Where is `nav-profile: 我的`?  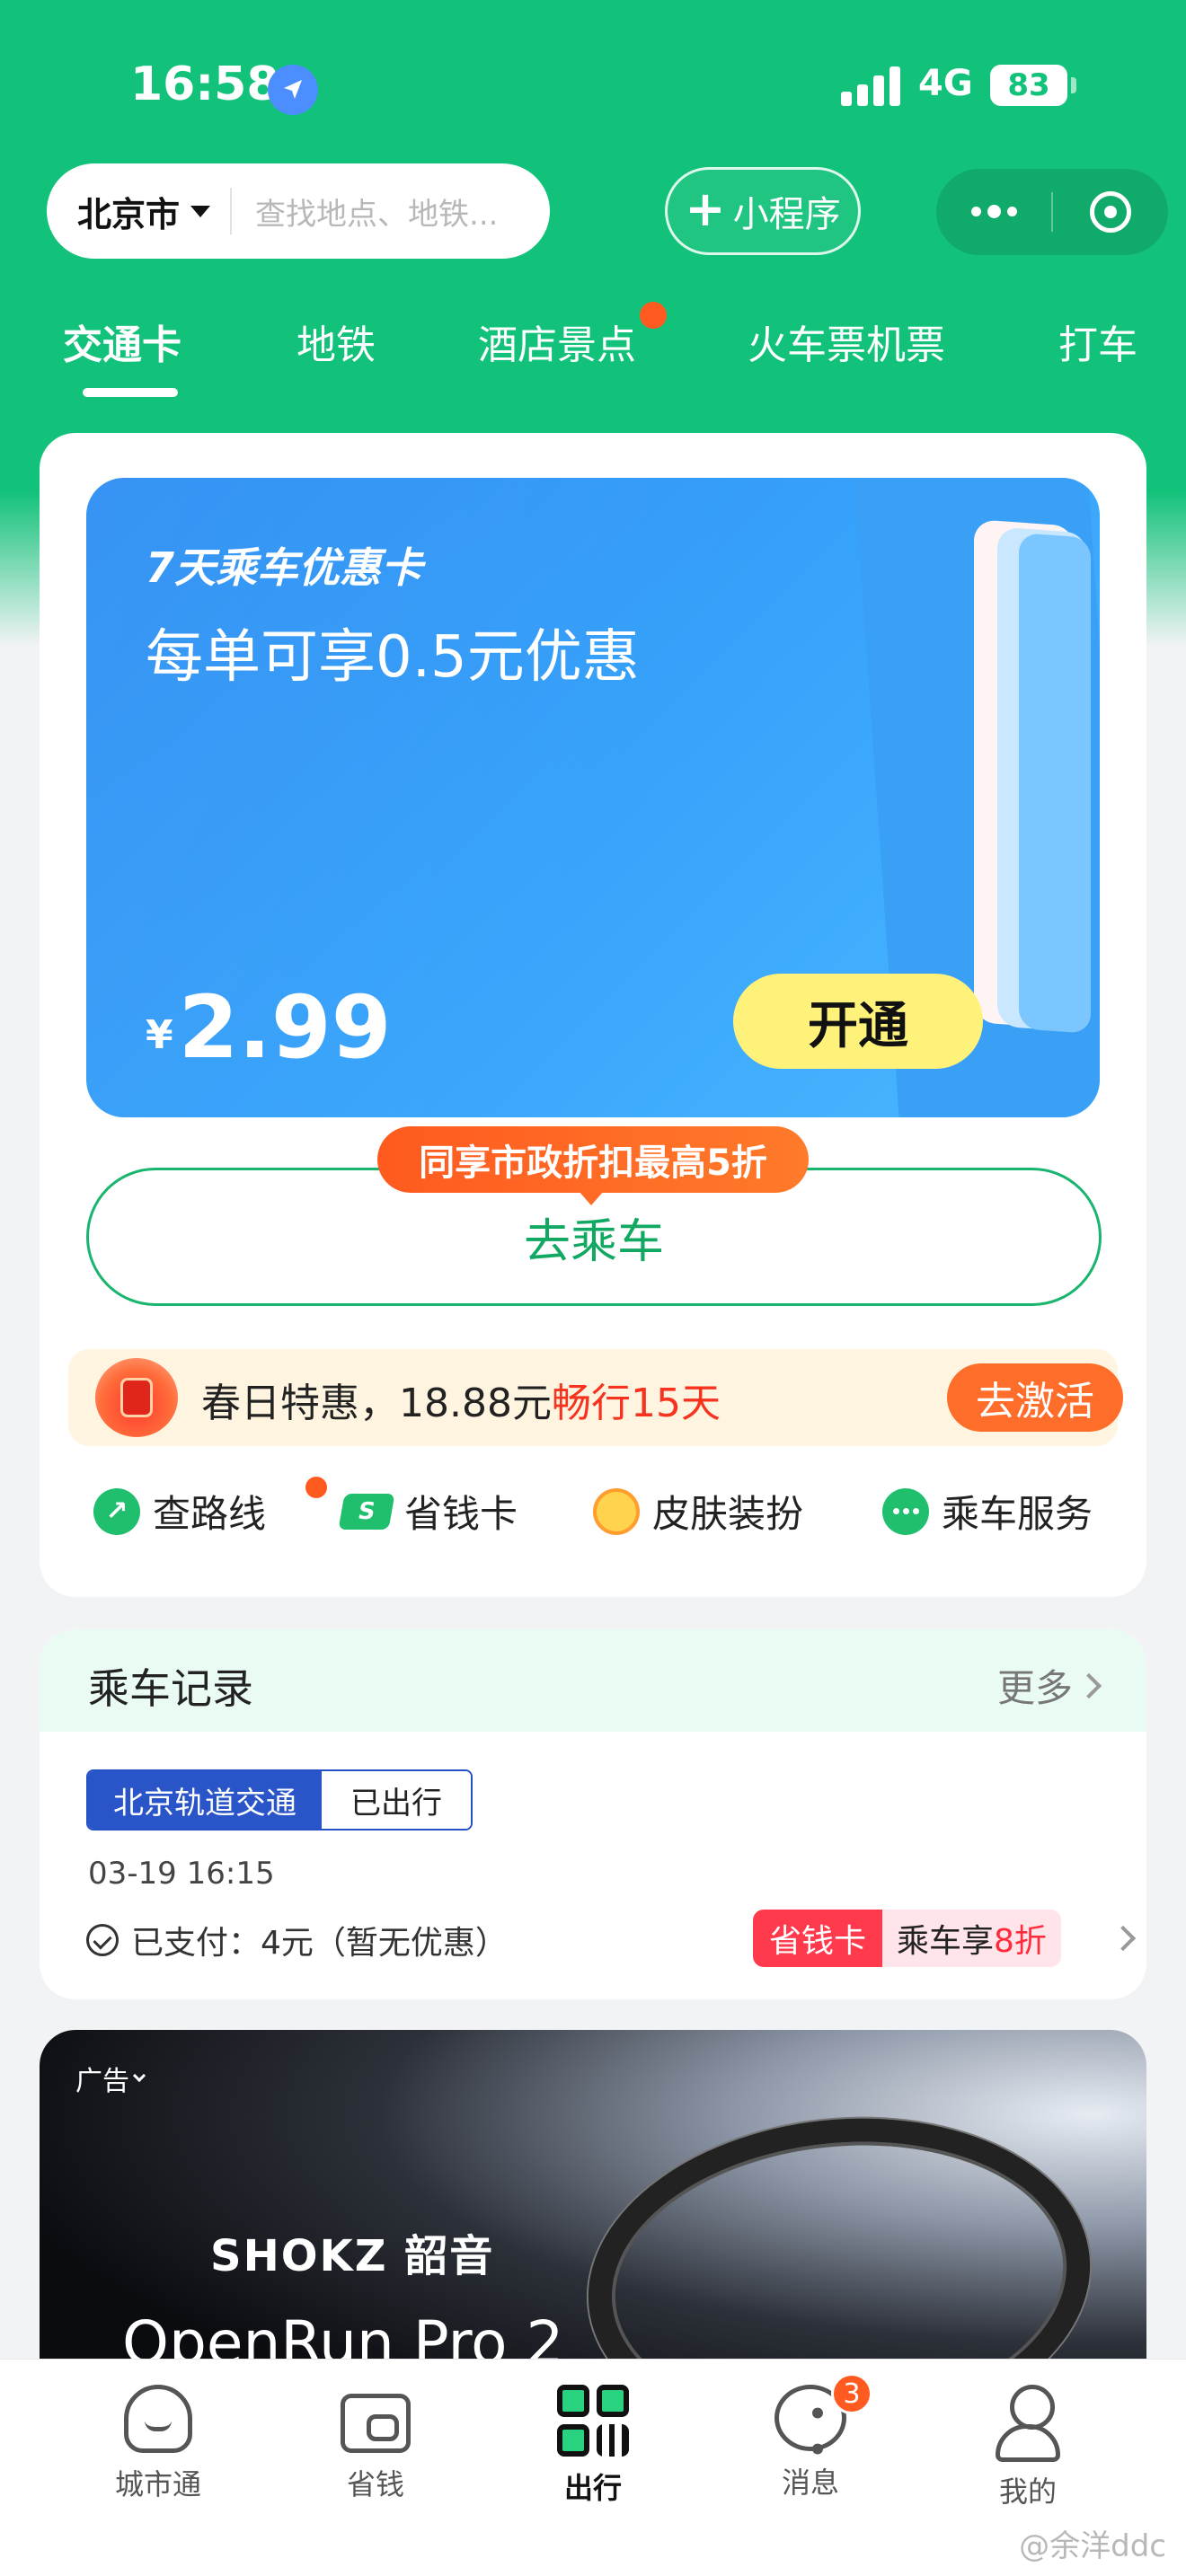 nav-profile: 我的 is located at coordinates (1028, 2447).